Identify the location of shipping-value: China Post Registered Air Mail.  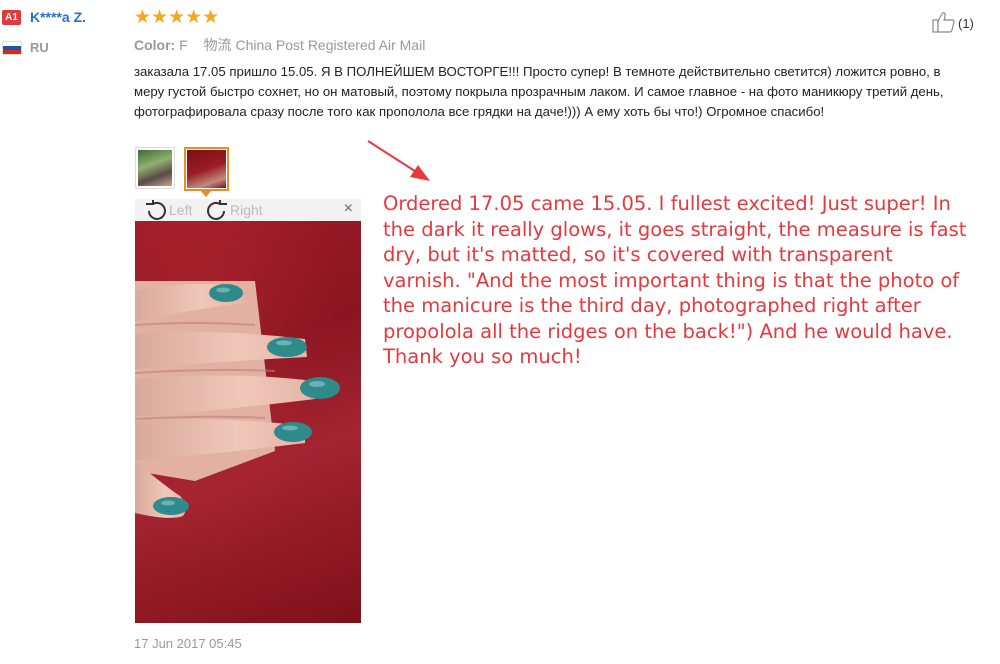
(330, 45).